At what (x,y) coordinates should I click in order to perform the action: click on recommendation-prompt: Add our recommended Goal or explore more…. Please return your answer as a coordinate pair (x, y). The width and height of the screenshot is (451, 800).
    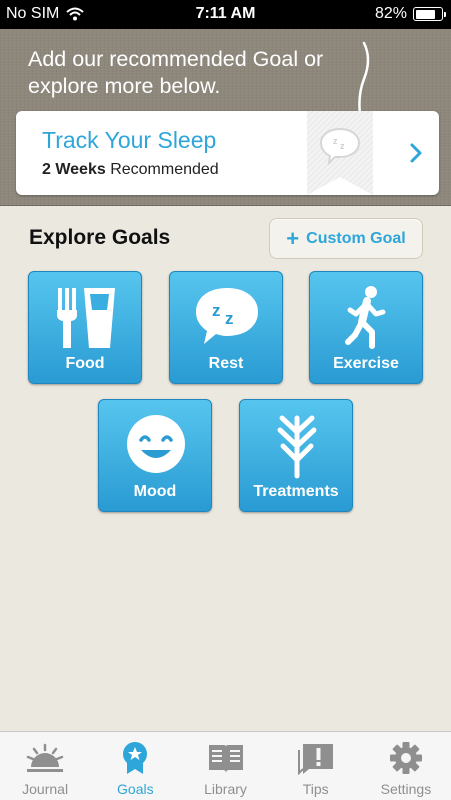
    Looking at the image, I should click on (176, 72).